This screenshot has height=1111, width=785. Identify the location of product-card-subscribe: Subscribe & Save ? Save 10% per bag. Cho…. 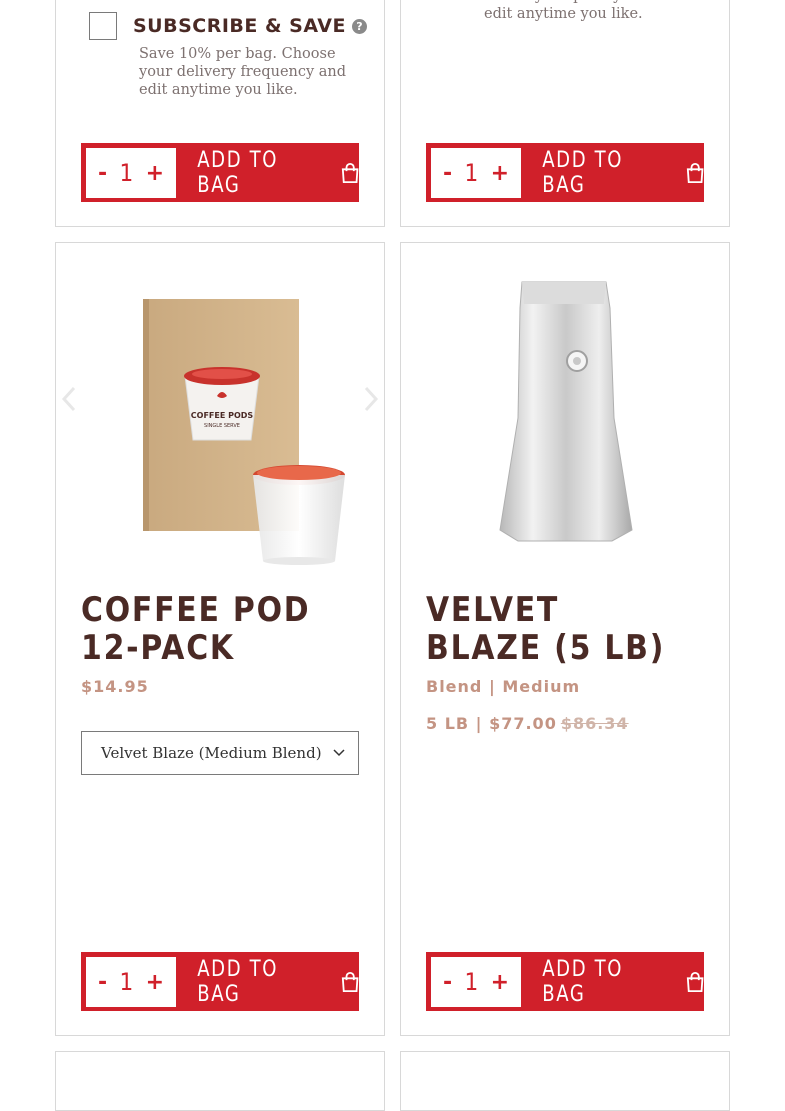
(220, 113).